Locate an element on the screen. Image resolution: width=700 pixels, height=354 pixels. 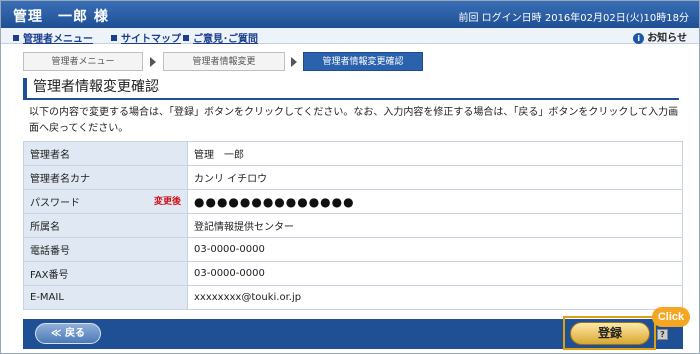
info-icon: i is located at coordinates (639, 38).